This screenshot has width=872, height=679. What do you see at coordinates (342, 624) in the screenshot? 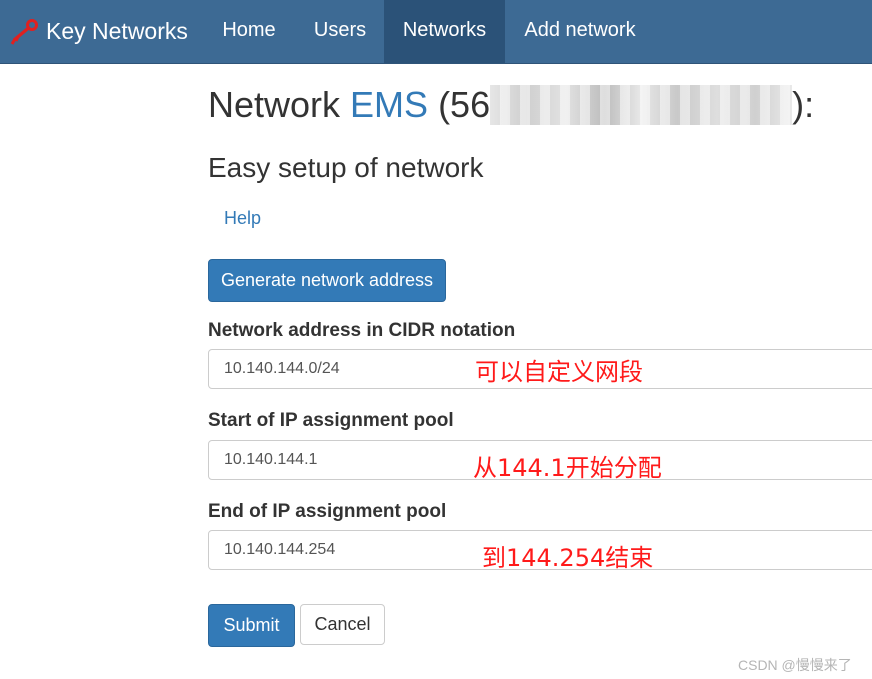
I see `cancel-button: Cancel` at bounding box center [342, 624].